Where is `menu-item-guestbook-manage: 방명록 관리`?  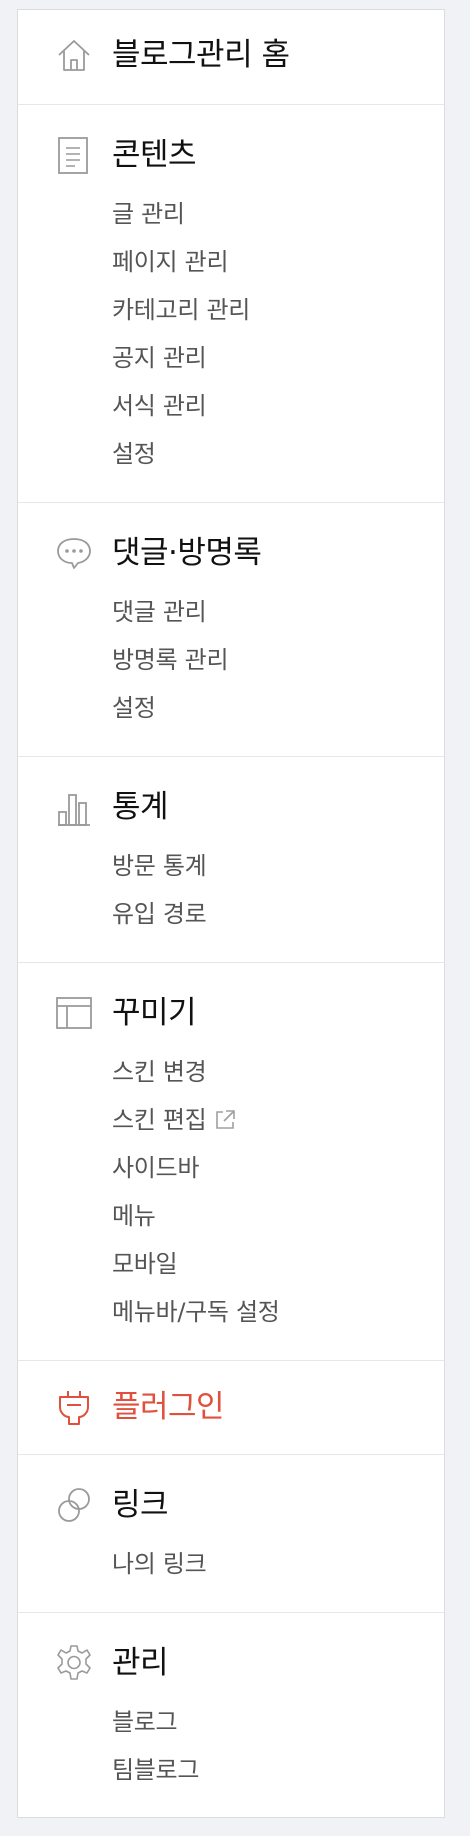 menu-item-guestbook-manage: 방명록 관리 is located at coordinates (170, 660).